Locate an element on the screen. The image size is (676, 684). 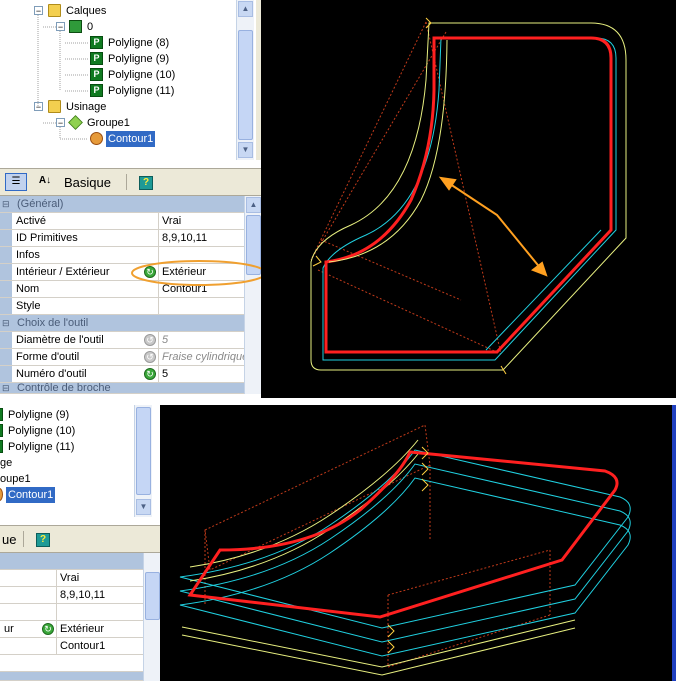
tree-item-usinage-partial: ge is located at coordinates (7, 463).